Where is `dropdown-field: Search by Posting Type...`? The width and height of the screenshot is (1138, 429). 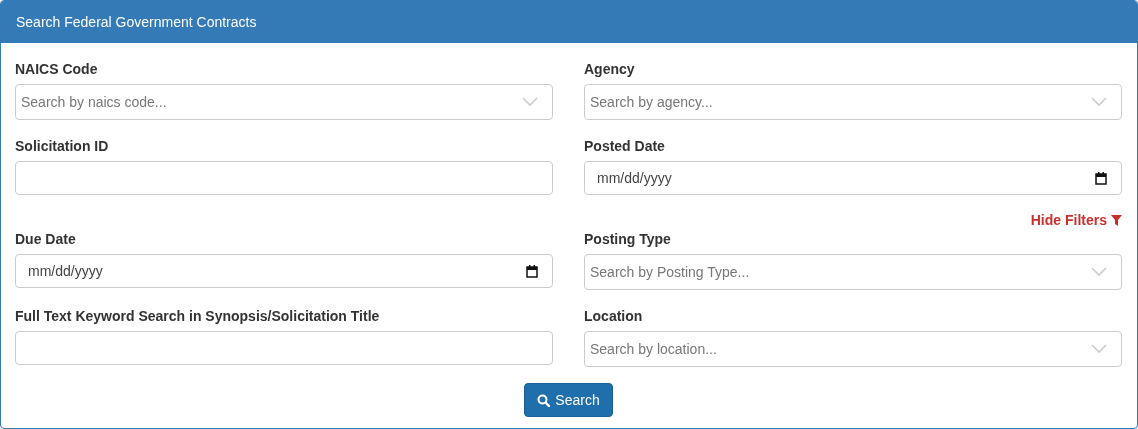
dropdown-field: Search by Posting Type... is located at coordinates (853, 272).